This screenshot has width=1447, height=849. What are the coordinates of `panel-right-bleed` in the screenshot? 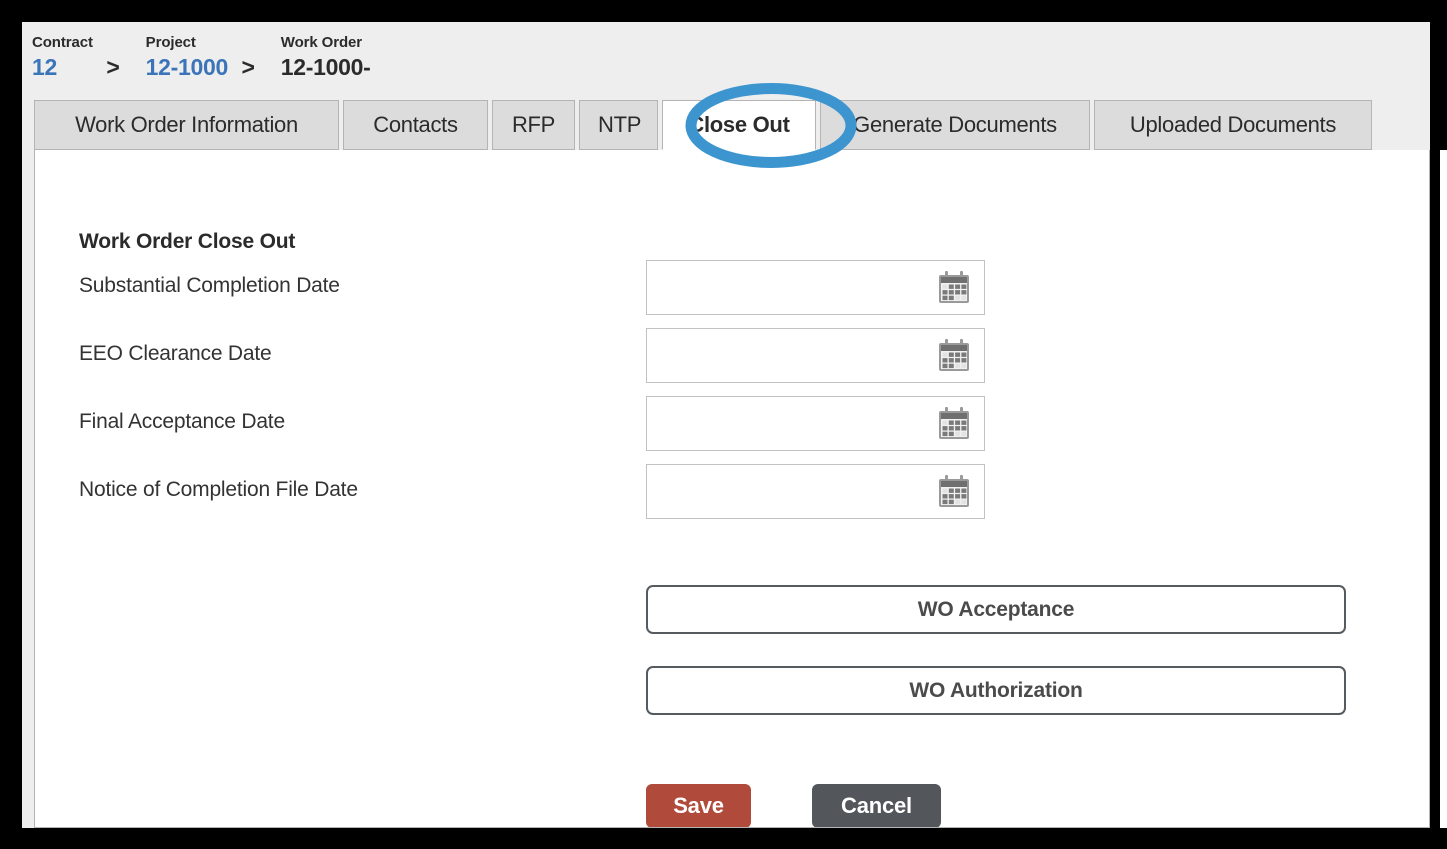 It's located at (1443, 489).